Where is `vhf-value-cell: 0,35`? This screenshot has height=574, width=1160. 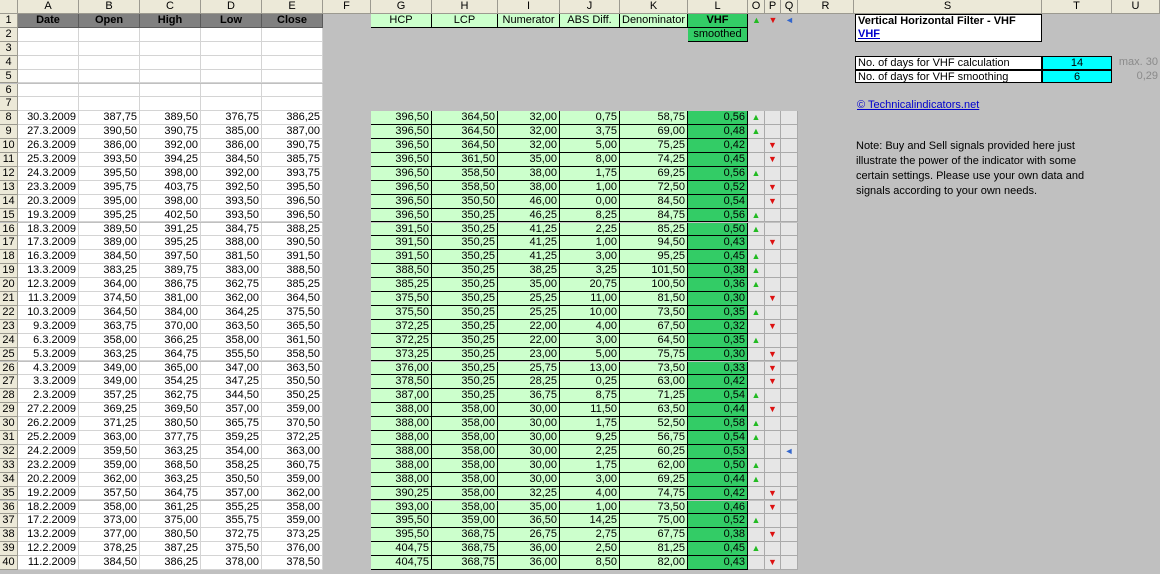
vhf-value-cell: 0,35 is located at coordinates (718, 312).